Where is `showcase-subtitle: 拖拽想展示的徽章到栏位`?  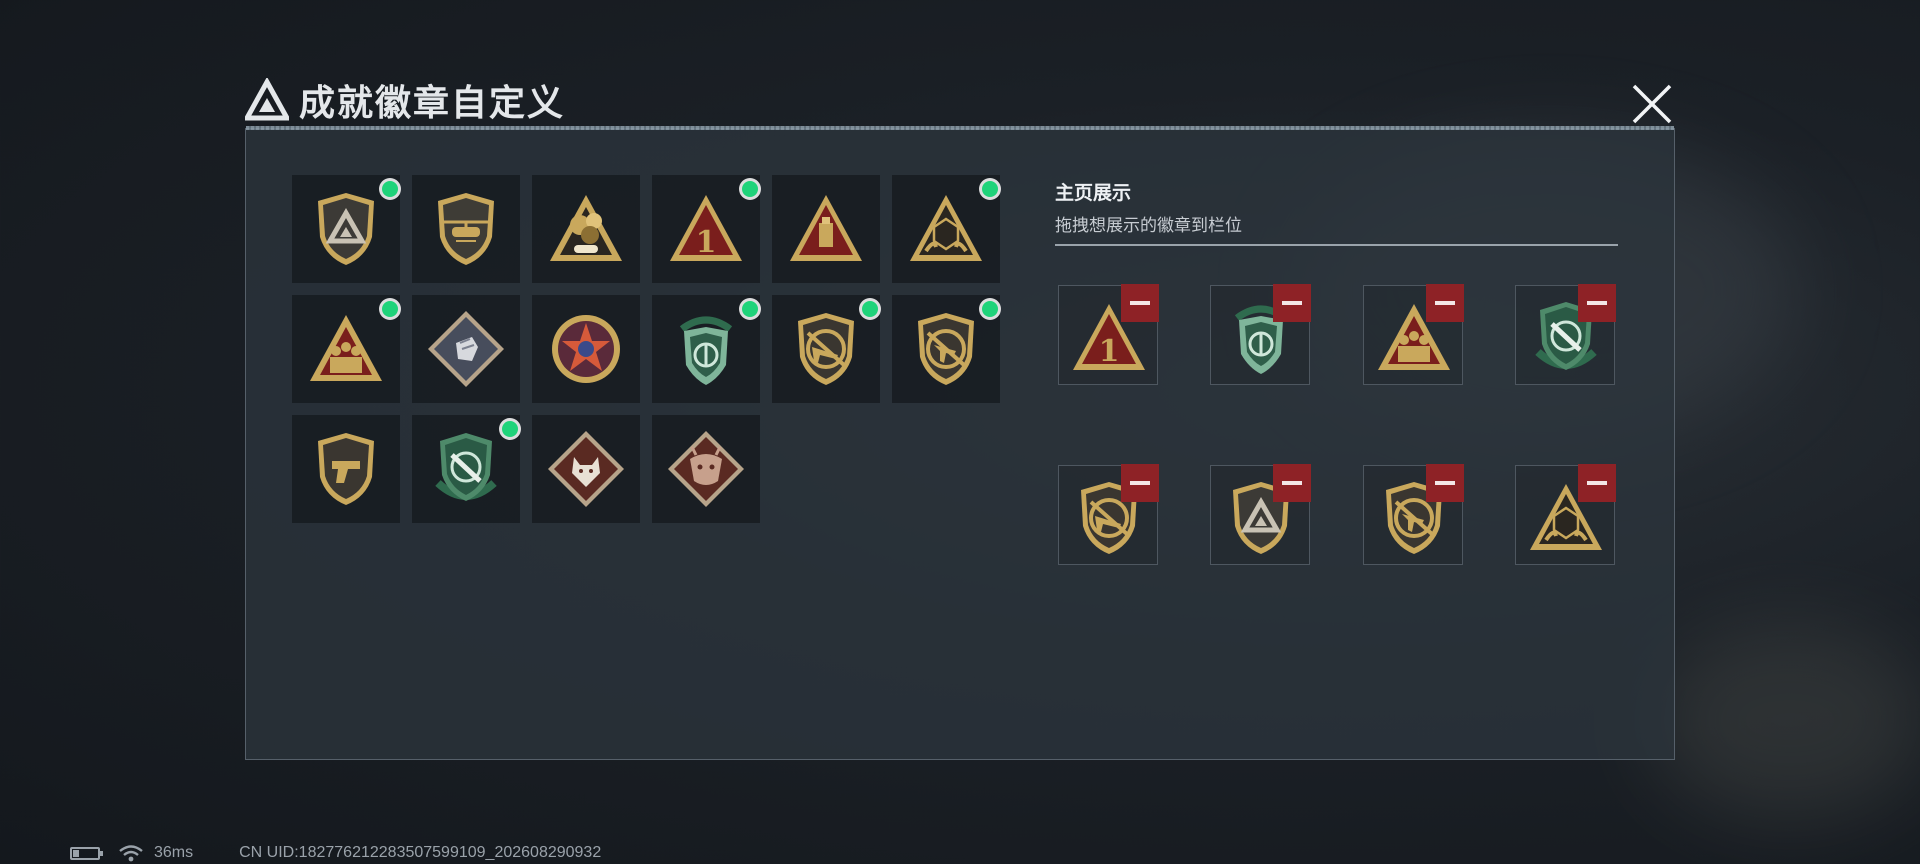 showcase-subtitle: 拖拽想展示的徽章到栏位 is located at coordinates (1148, 226).